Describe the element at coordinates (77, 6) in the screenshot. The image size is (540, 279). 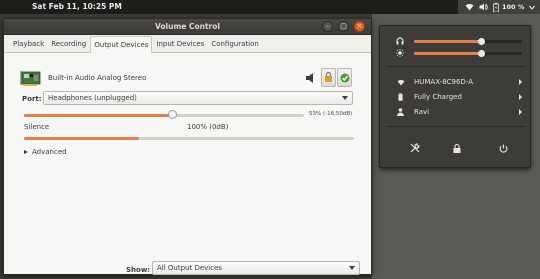
I see `clock: Sat Feb 11, 10:25 PM` at that location.